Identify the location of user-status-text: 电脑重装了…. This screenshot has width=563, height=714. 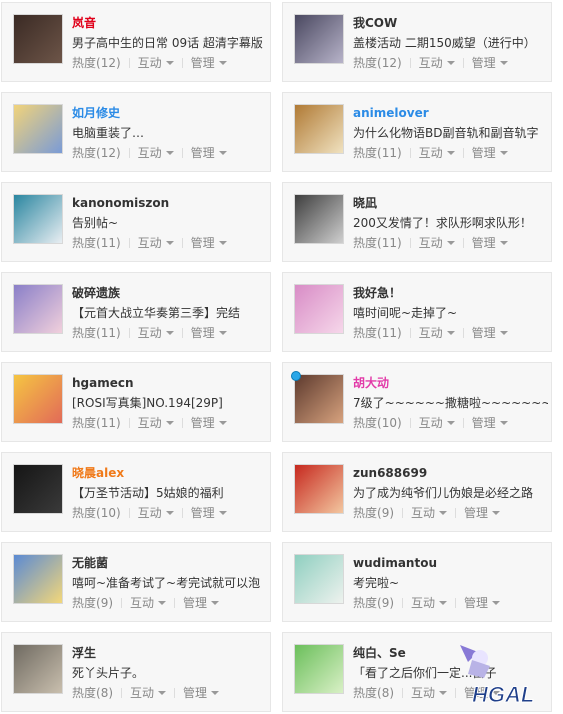
(108, 133).